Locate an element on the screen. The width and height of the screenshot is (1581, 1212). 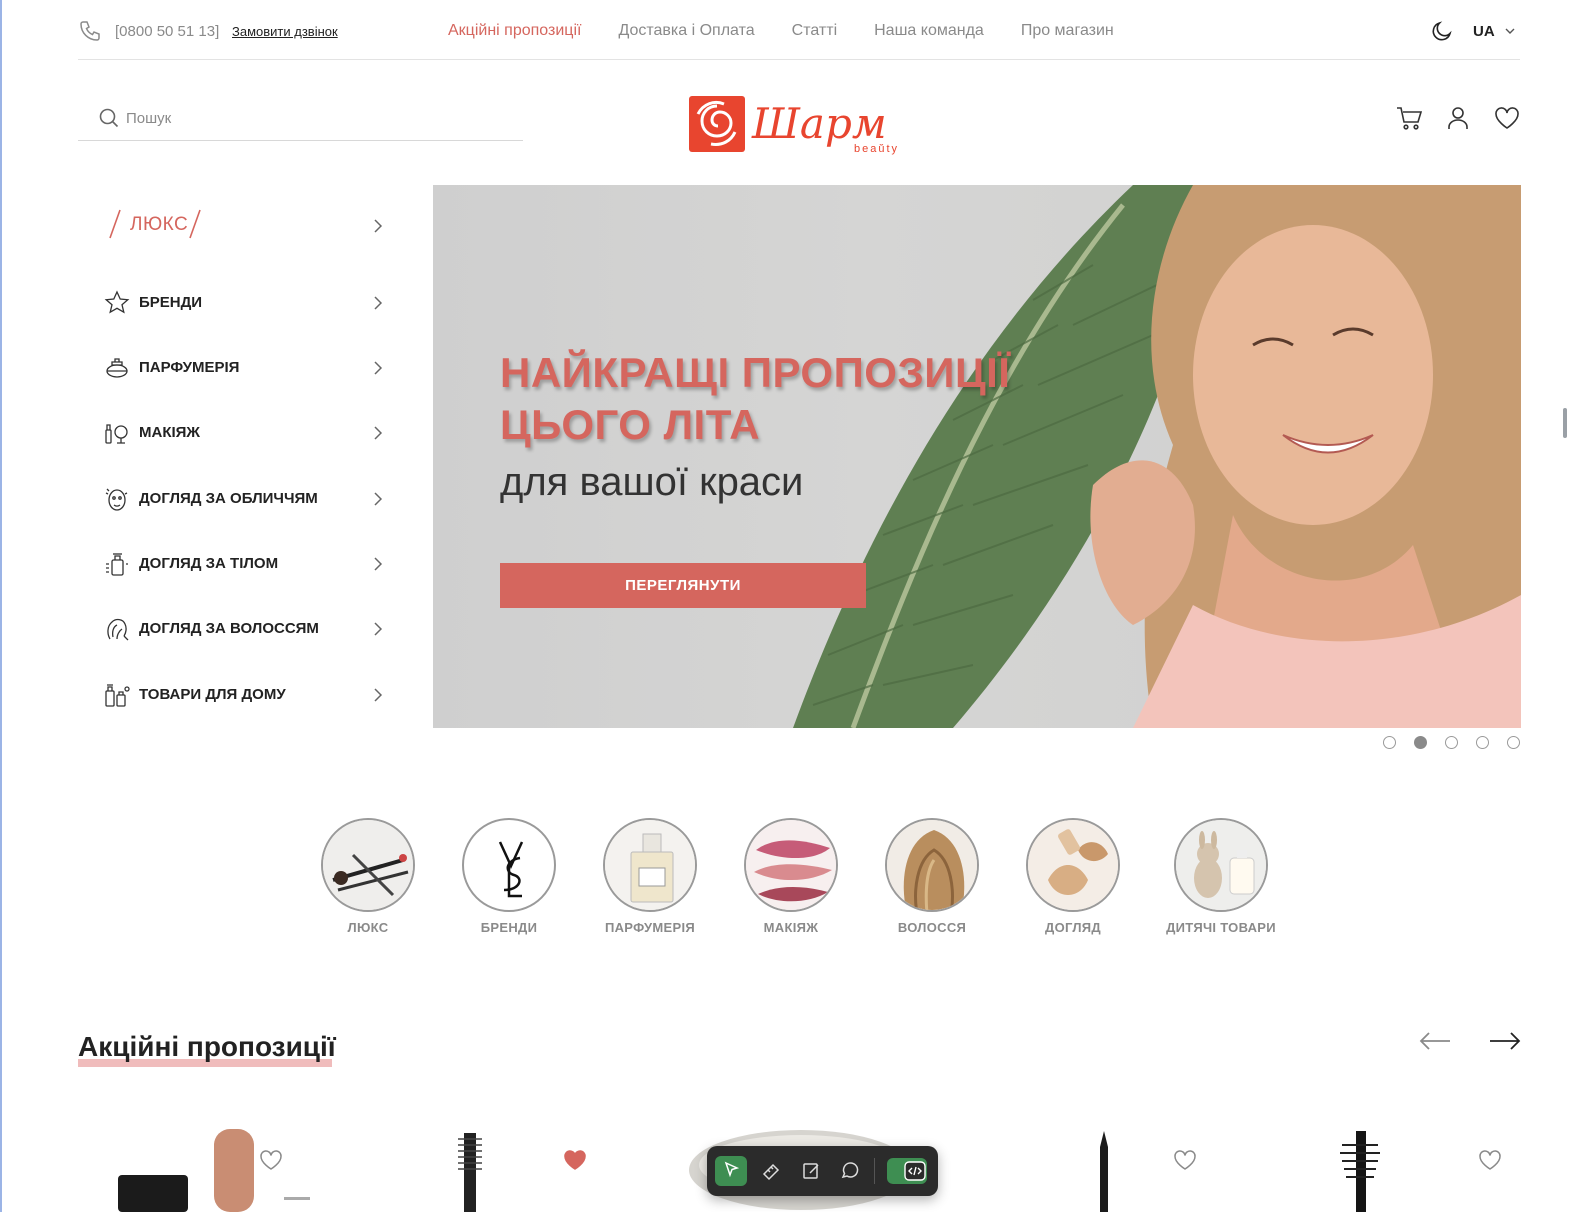
round-category-lux: ЛЮКС is located at coordinates (368, 876).